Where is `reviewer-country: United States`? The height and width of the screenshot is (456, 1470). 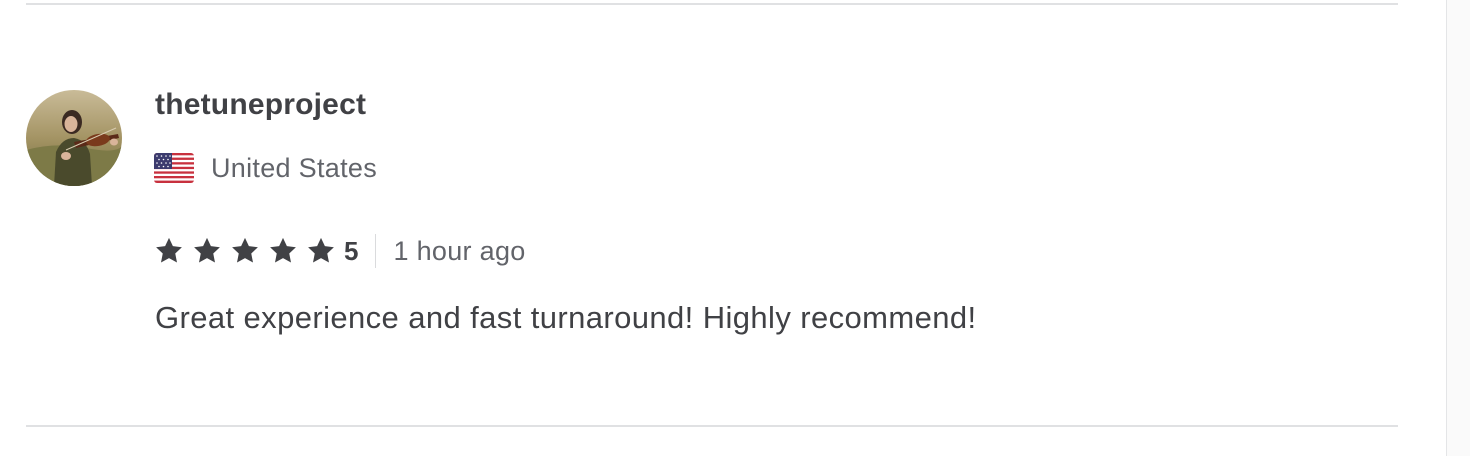
reviewer-country: United States is located at coordinates (265, 168).